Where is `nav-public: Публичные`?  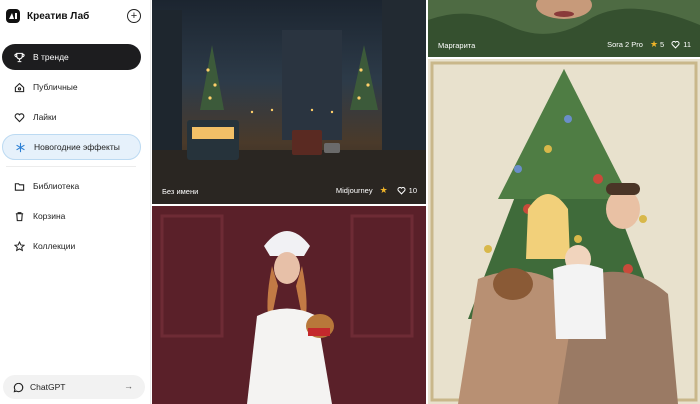
nav-public: Публичные is located at coordinates (71, 87).